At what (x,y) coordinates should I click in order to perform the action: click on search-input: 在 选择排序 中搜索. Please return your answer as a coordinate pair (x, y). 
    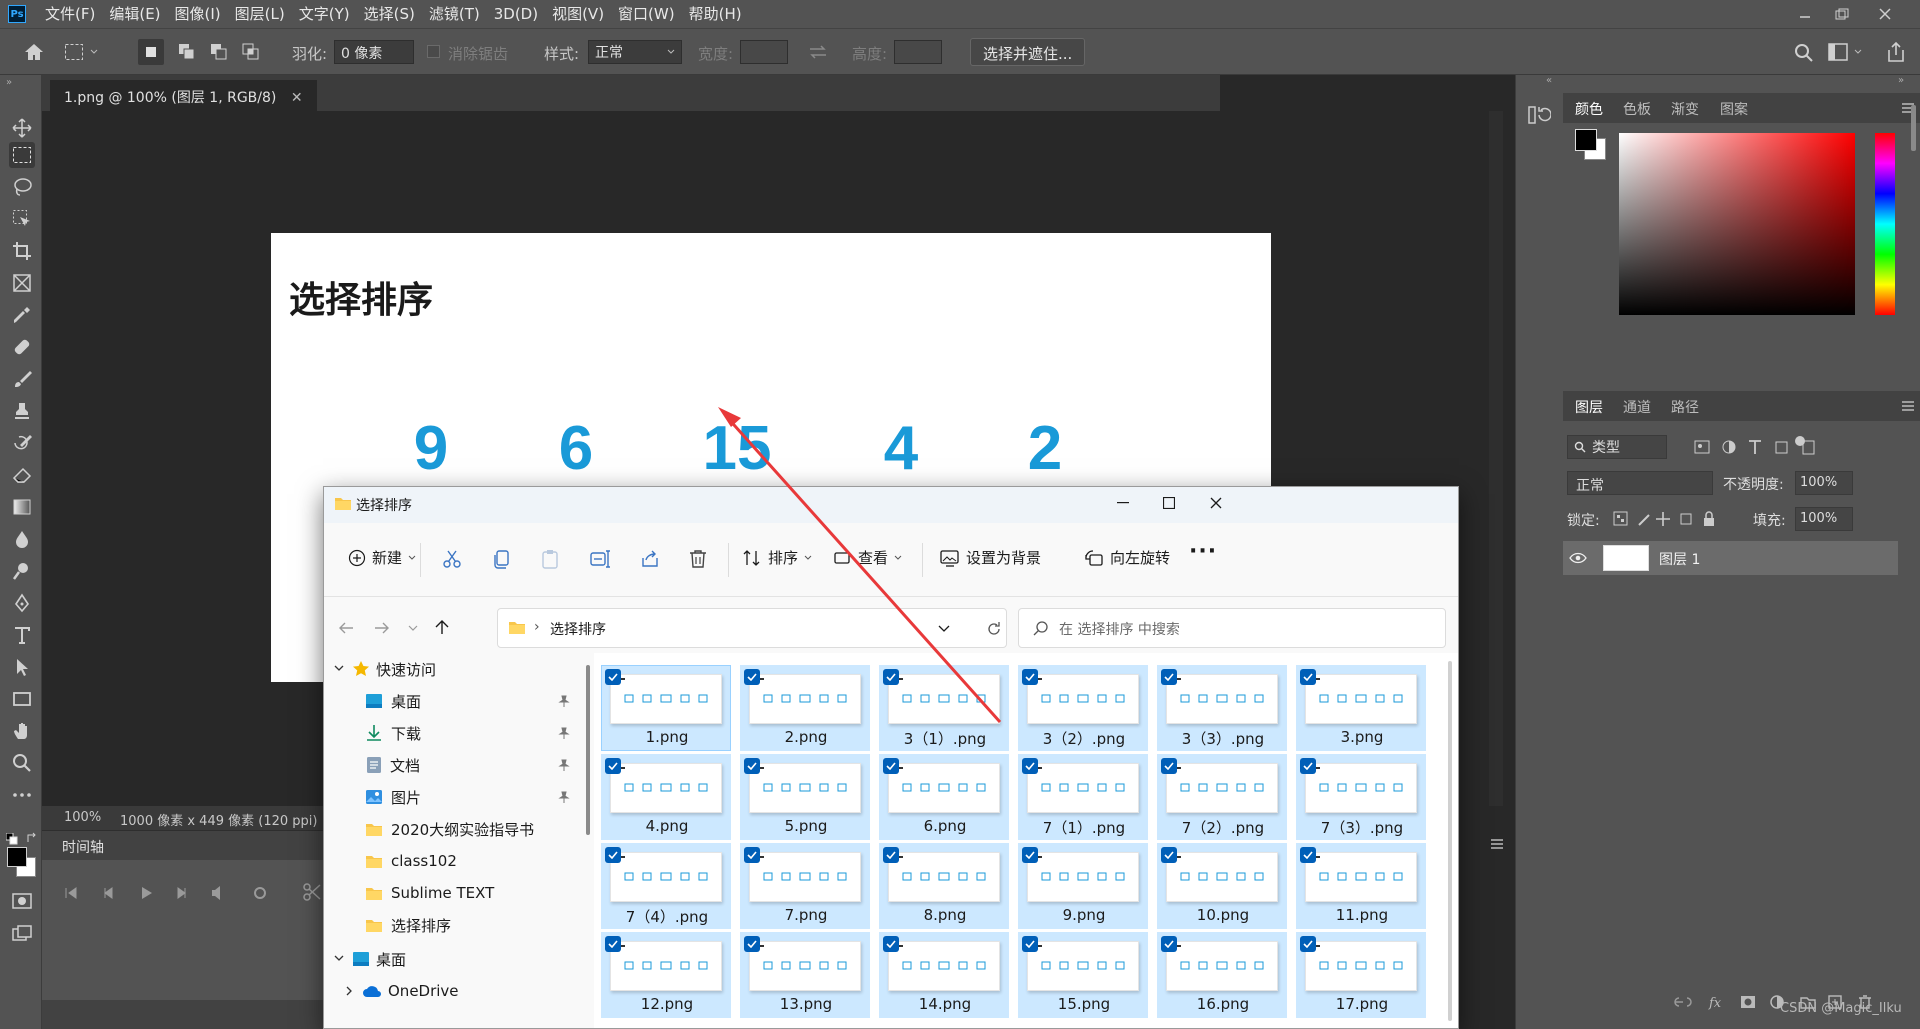
    Looking at the image, I should click on (1232, 628).